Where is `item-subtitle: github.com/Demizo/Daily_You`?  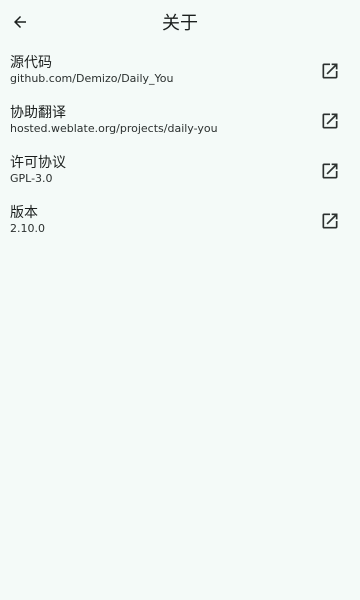
item-subtitle: github.com/Demizo/Daily_You is located at coordinates (92, 78).